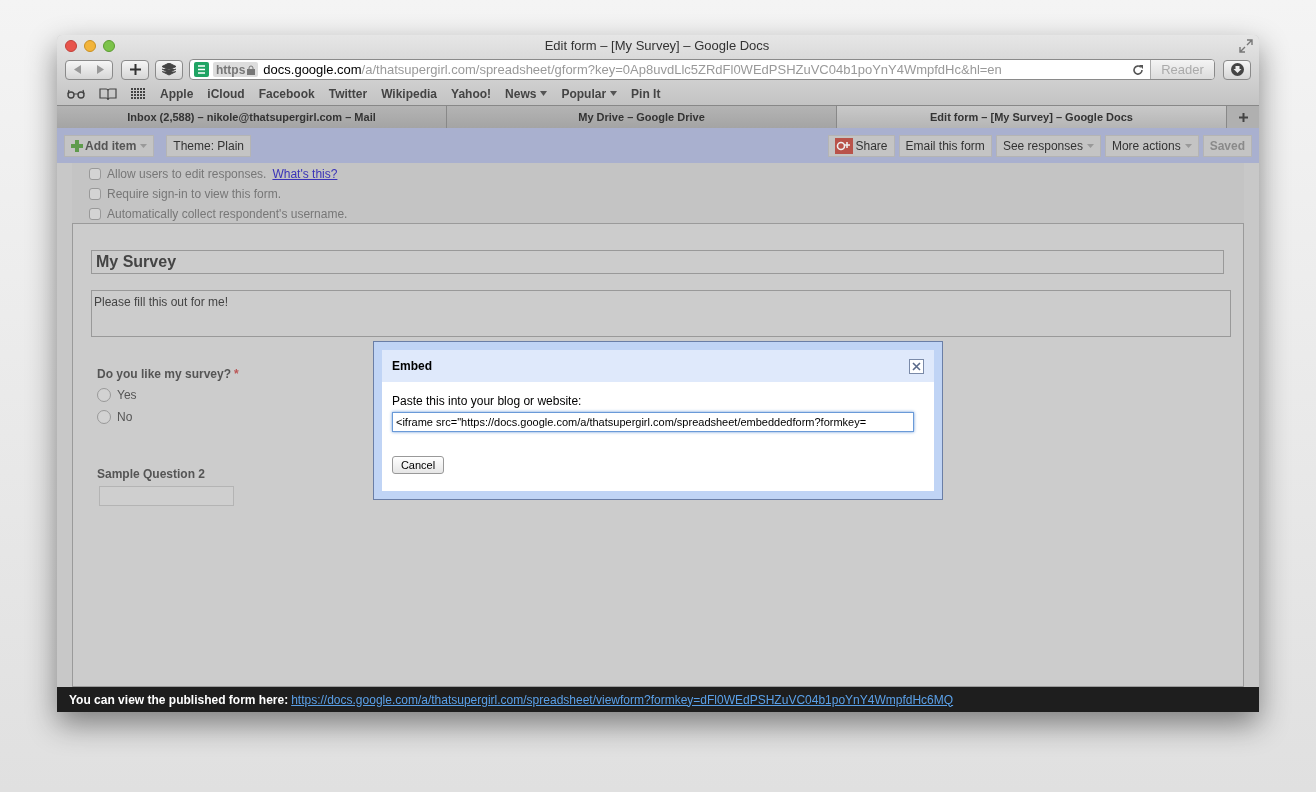 The image size is (1316, 792). Describe the element at coordinates (209, 145) in the screenshot. I see `toolbar-button: Theme: Plain` at that location.